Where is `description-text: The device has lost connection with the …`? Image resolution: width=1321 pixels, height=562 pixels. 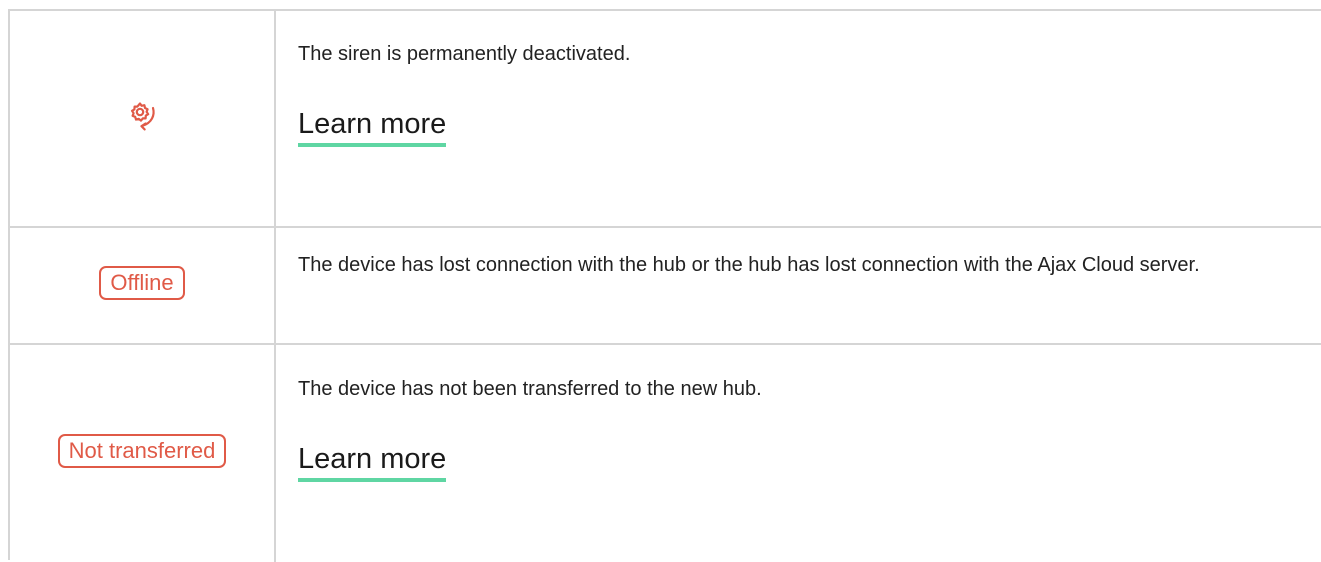 description-text: The device has lost connection with the … is located at coordinates (749, 265).